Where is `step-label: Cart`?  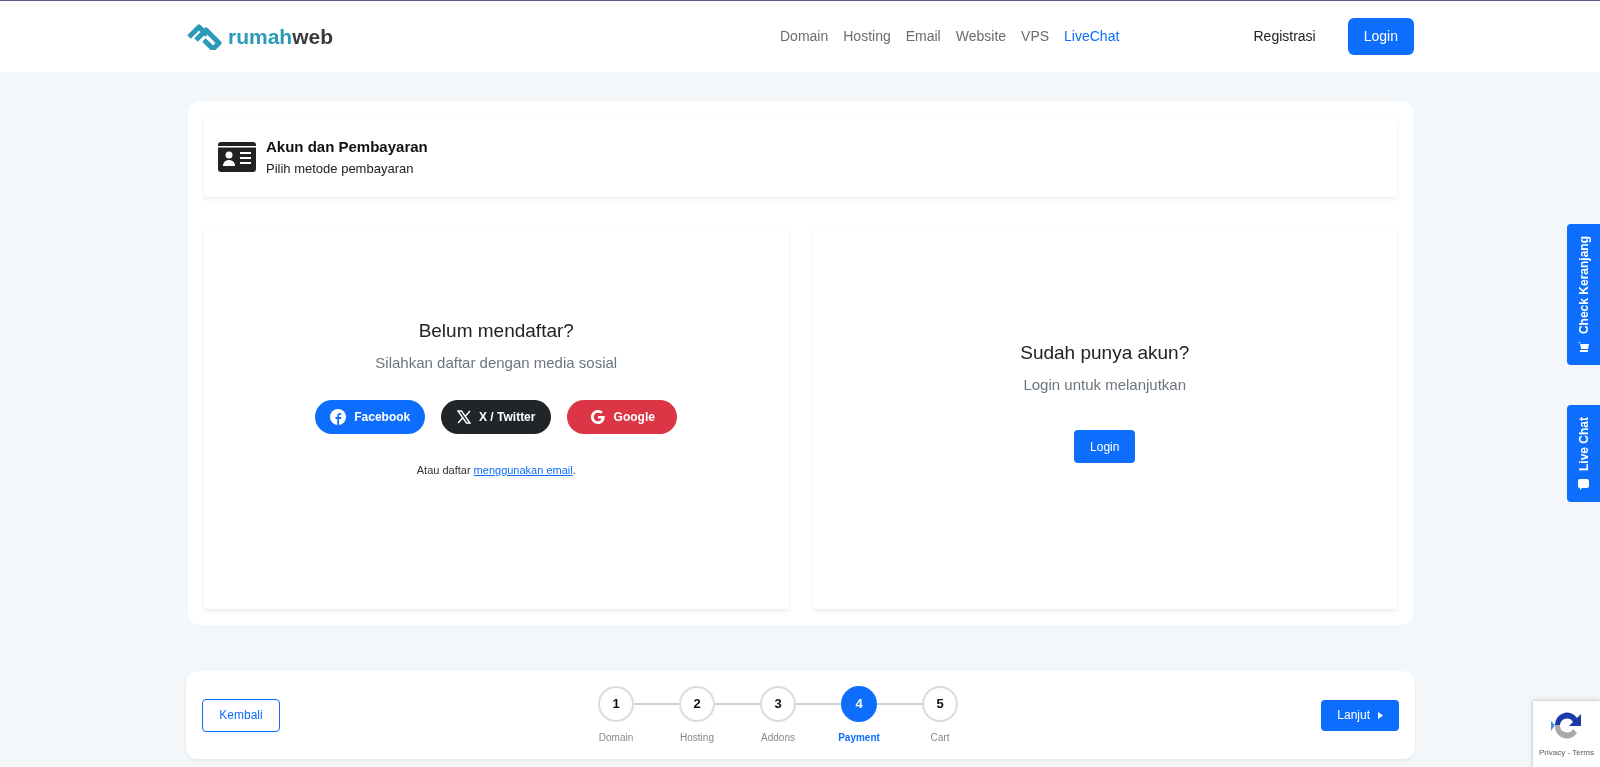
step-label: Cart is located at coordinates (940, 737).